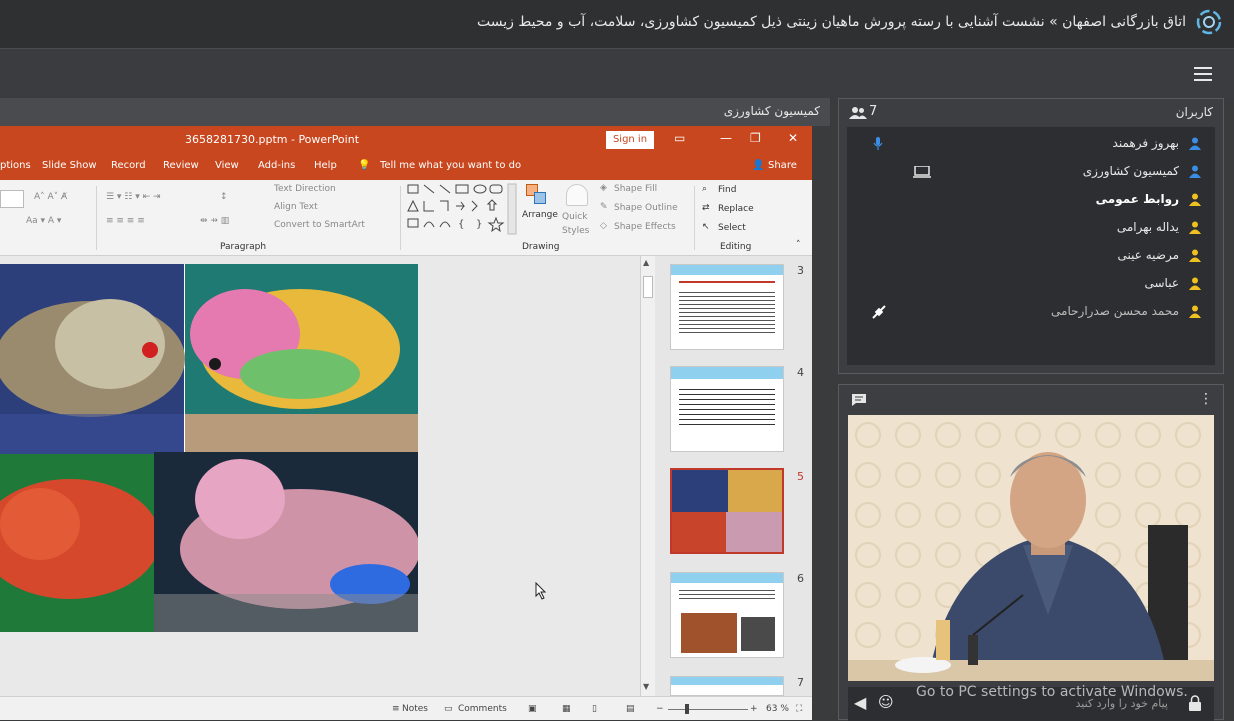 This screenshot has width=1234, height=721. I want to click on zoom-in-icon: +, so click(754, 709).